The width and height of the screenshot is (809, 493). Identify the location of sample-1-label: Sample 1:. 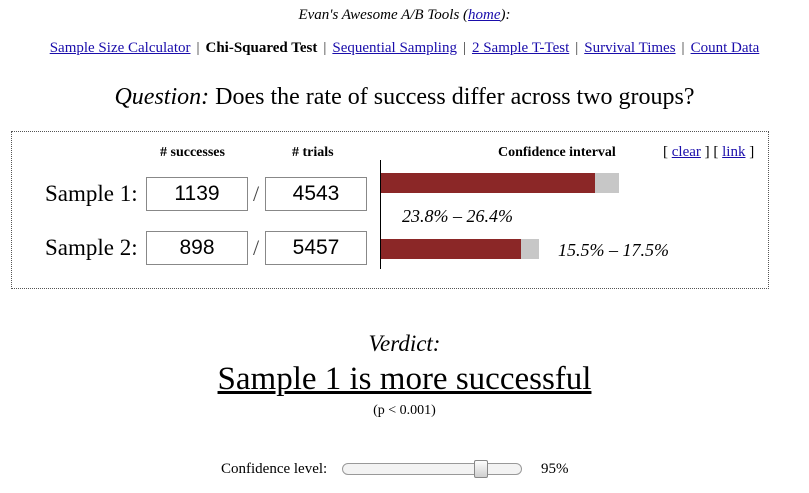
(91, 193).